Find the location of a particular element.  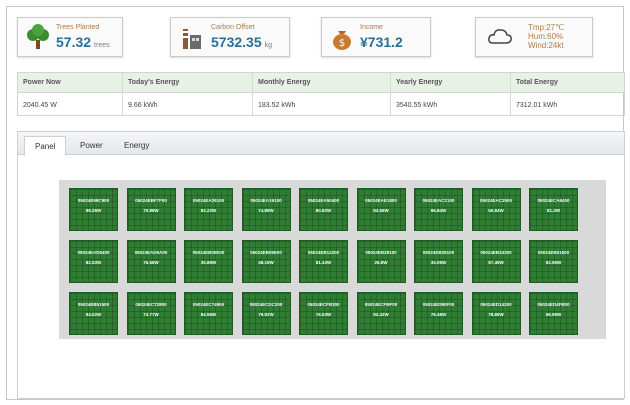

solar-panel-tile: 05024EA16100 74.89W is located at coordinates (266, 209).